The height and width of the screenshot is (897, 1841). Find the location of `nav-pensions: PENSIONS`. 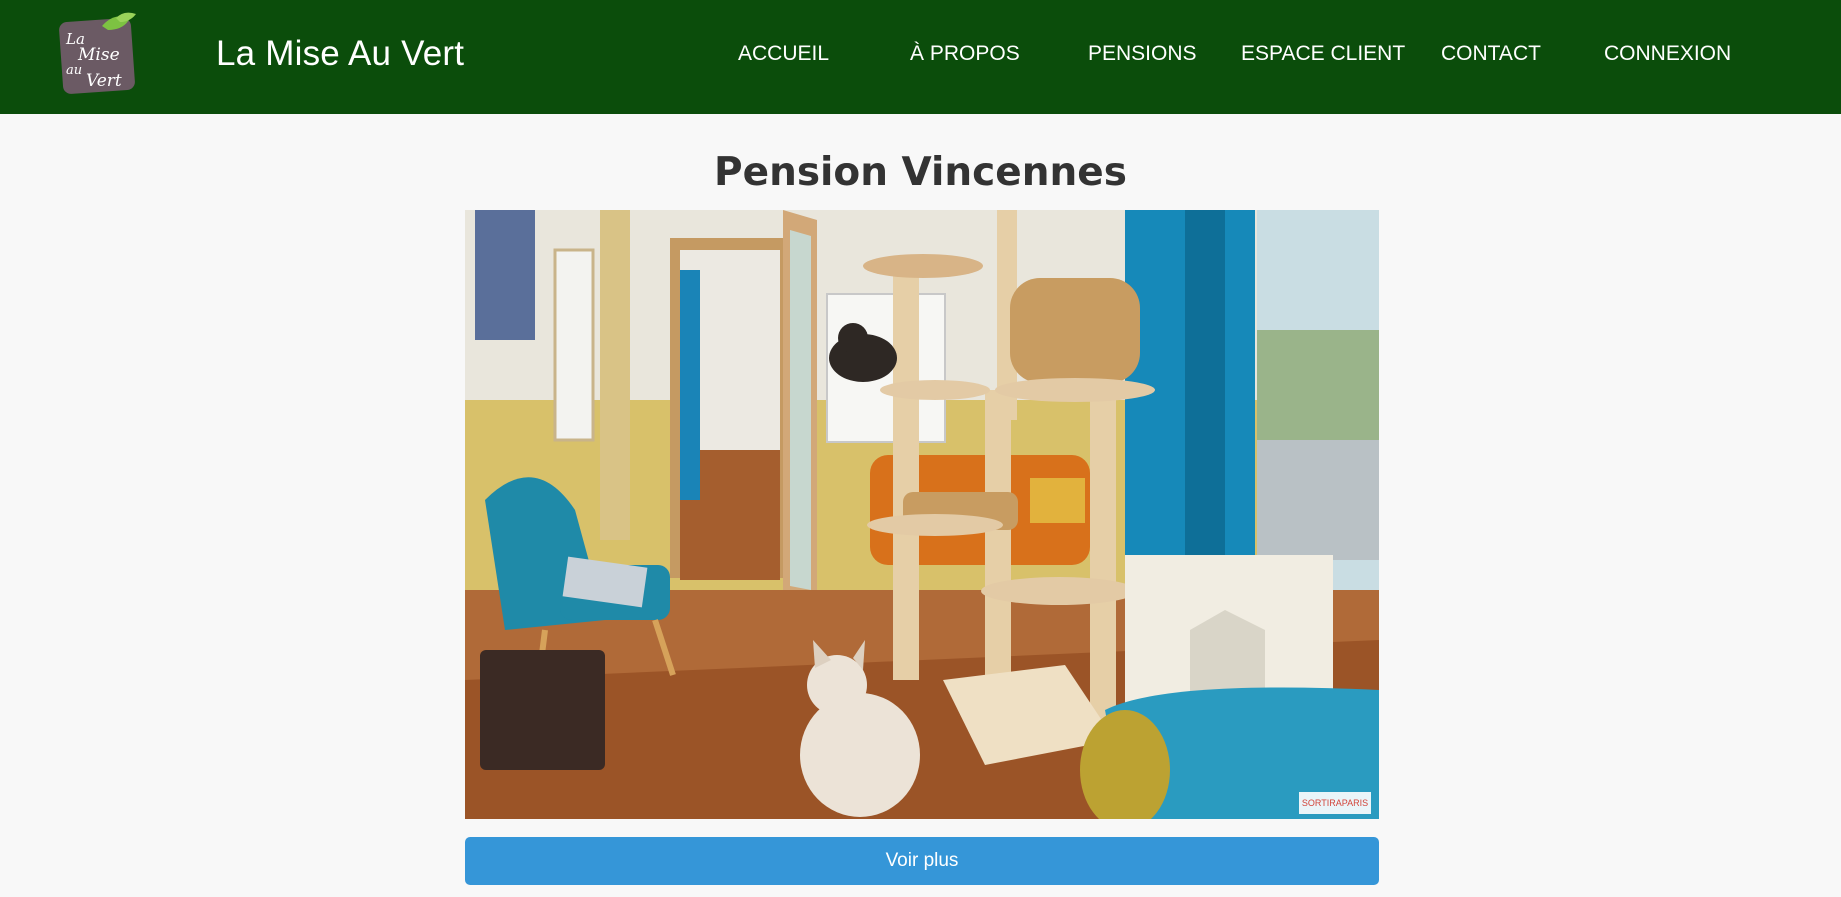

nav-pensions: PENSIONS is located at coordinates (1142, 54).